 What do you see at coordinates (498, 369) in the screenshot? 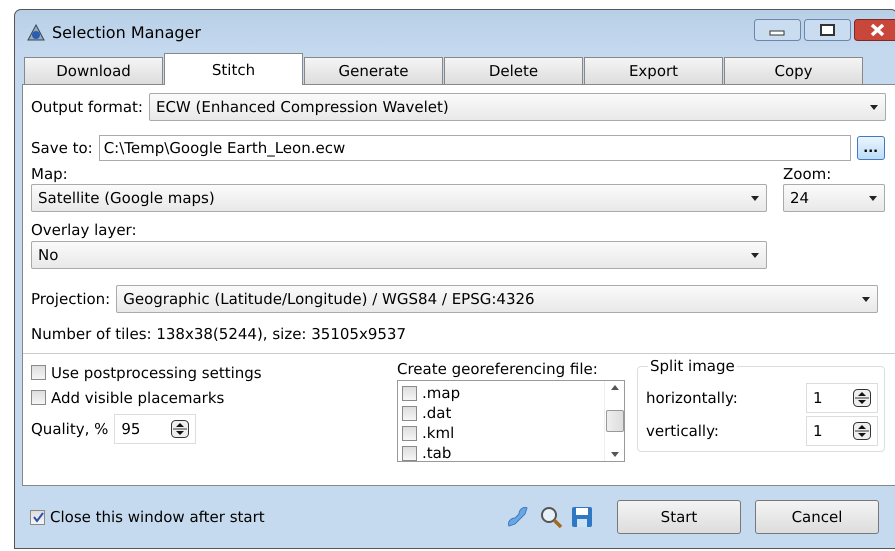
I see `field-label: Create georeferencing file:` at bounding box center [498, 369].